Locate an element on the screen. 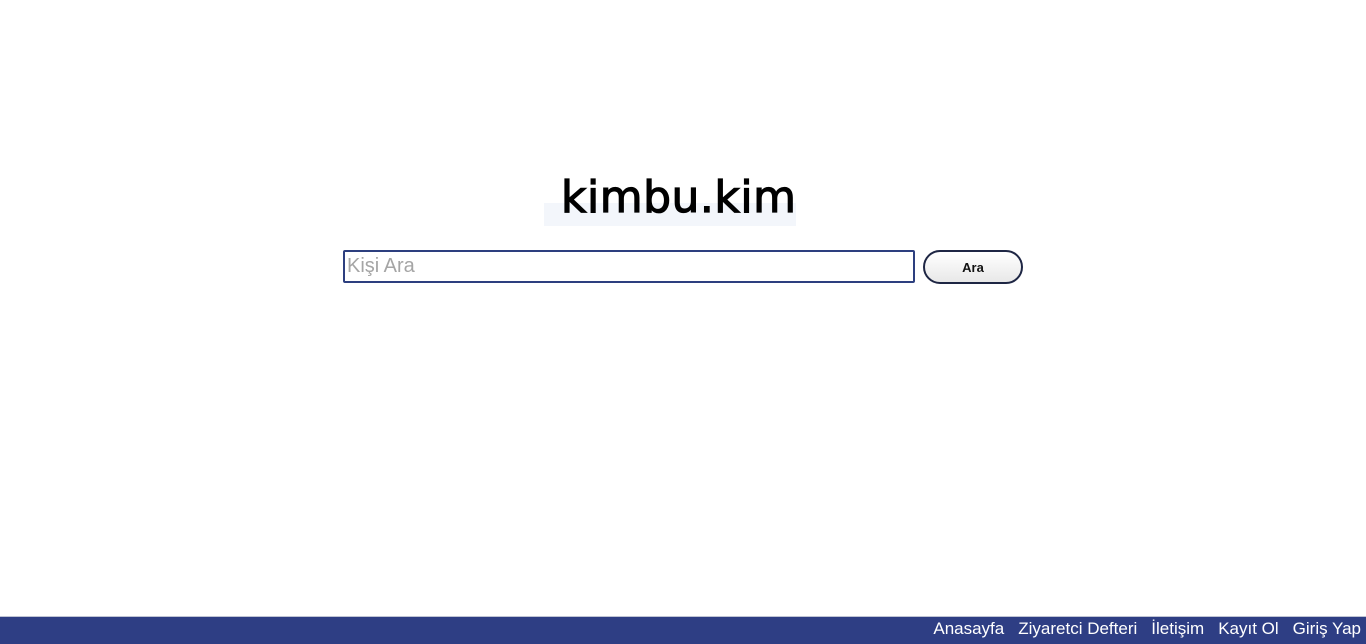 This screenshot has width=1366, height=644. footer-link-register: Kayıt Ol is located at coordinates (1248, 629).